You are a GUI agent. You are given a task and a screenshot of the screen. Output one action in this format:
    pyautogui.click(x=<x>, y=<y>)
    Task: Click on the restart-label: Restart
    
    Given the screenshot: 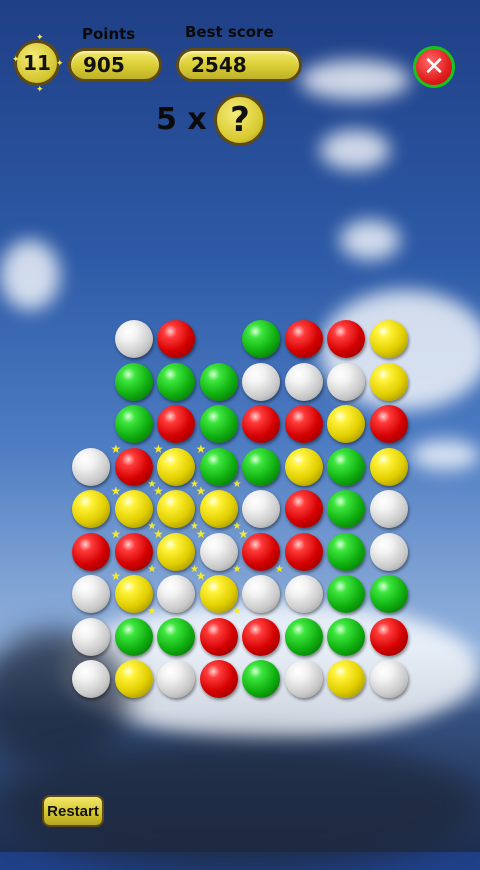 What is the action you would take?
    pyautogui.click(x=73, y=811)
    